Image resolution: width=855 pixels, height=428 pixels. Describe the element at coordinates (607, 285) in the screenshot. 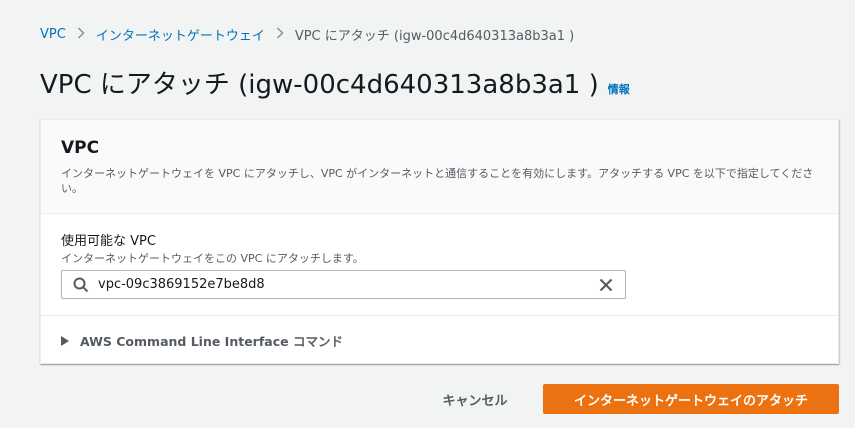

I see `close-icon` at that location.